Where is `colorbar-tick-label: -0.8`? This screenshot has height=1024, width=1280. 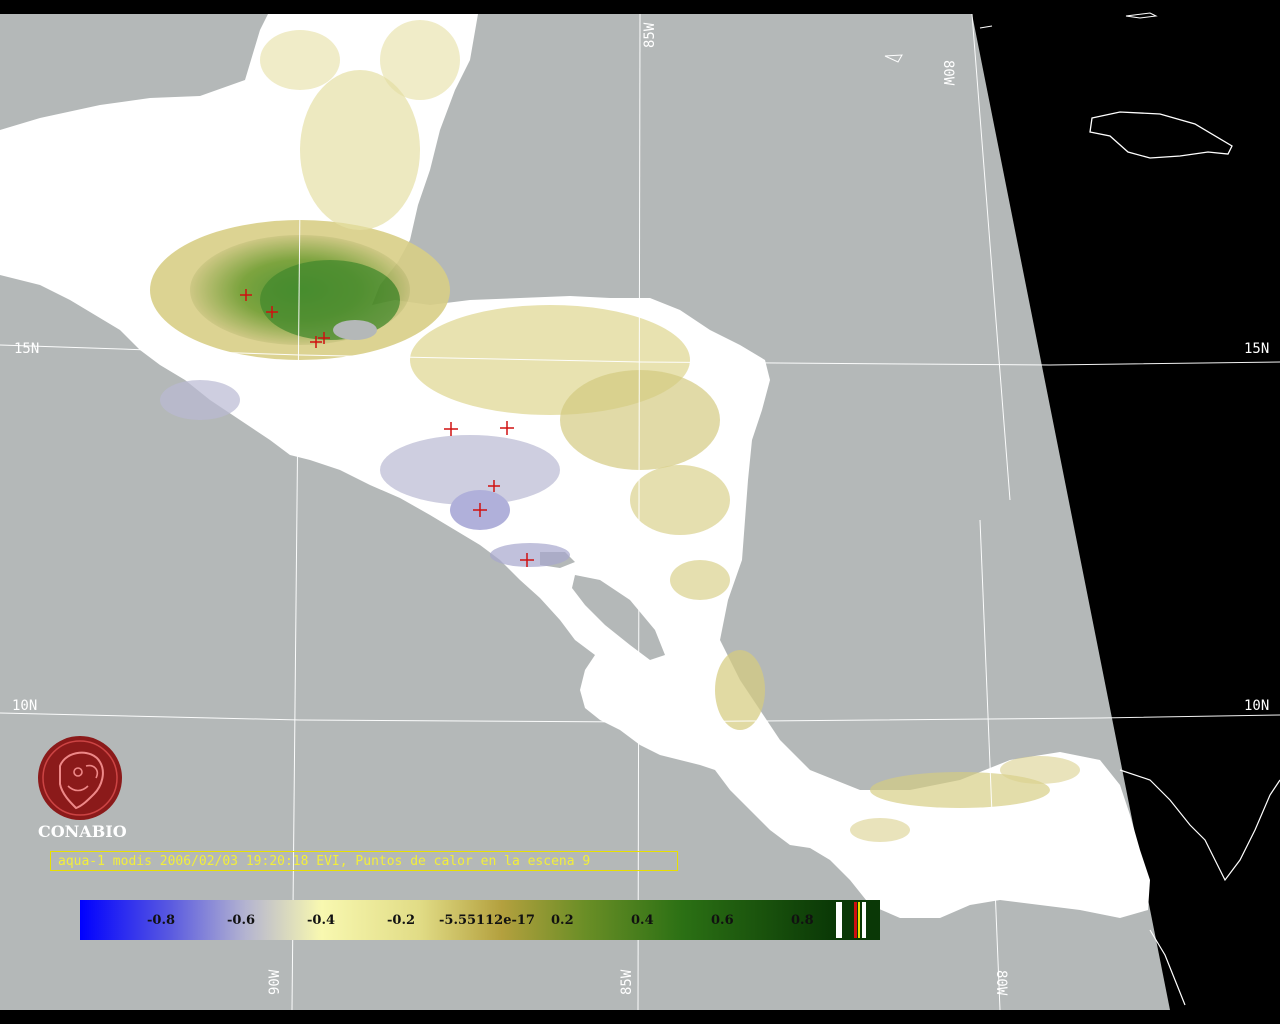
colorbar-tick-label: -0.8 is located at coordinates (161, 920).